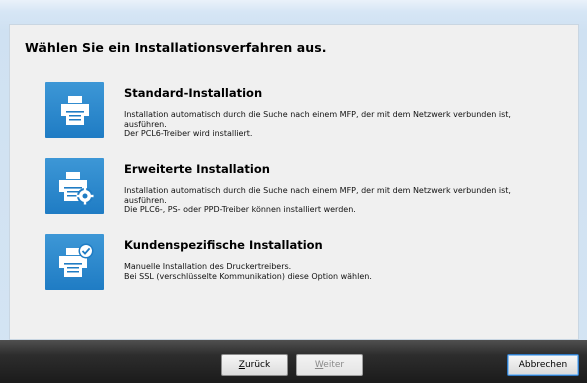 The image size is (587, 383). I want to click on advanced-installation-title: Erweiterte Installation, so click(197, 169).